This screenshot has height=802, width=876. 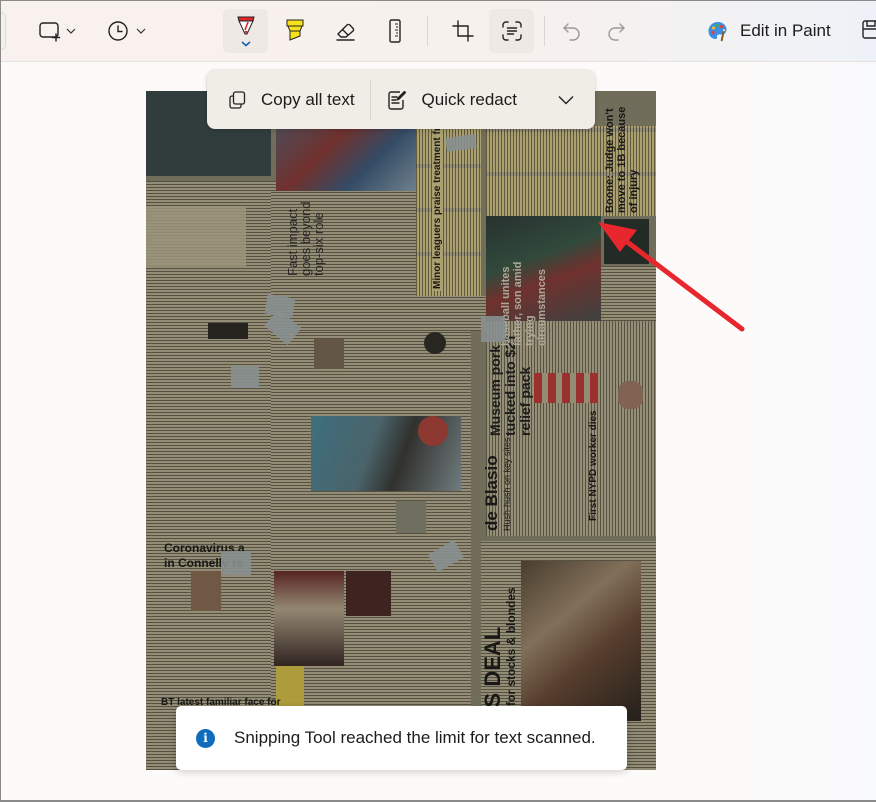 I want to click on toolbar-overflow-edge, so click(x=3, y=31).